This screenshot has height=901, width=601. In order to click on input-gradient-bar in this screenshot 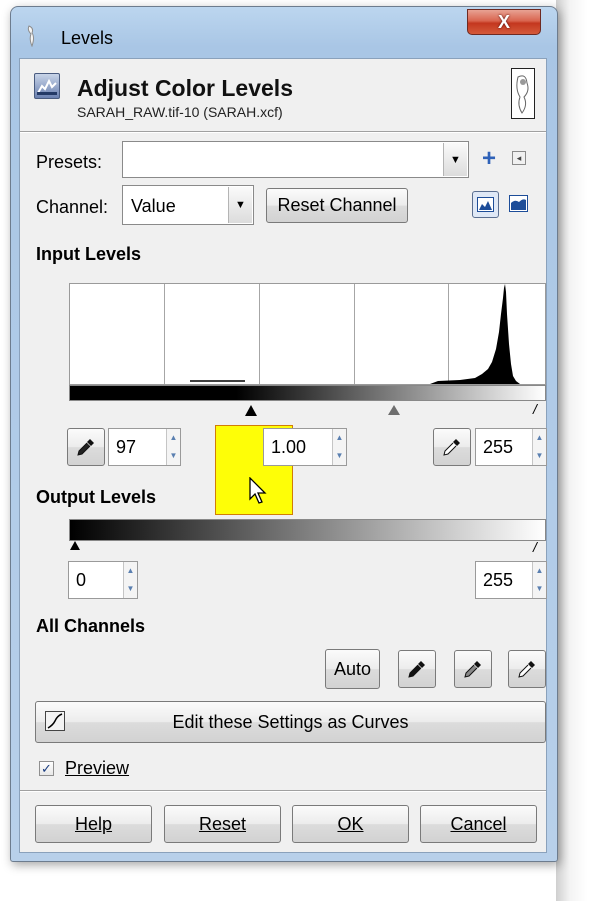, I will do `click(307, 393)`.